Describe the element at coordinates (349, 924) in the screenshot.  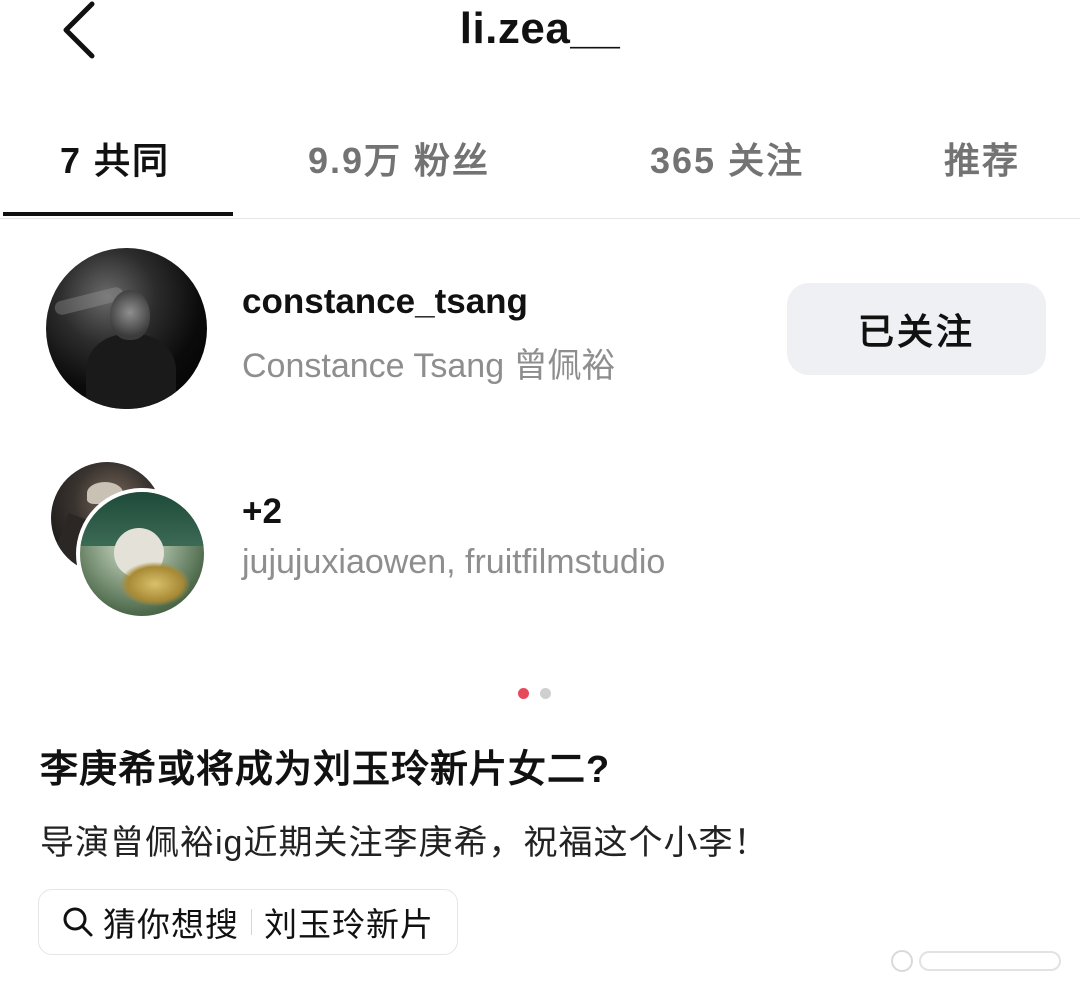
I see `search-chip-keyword: 刘玉玲新片` at that location.